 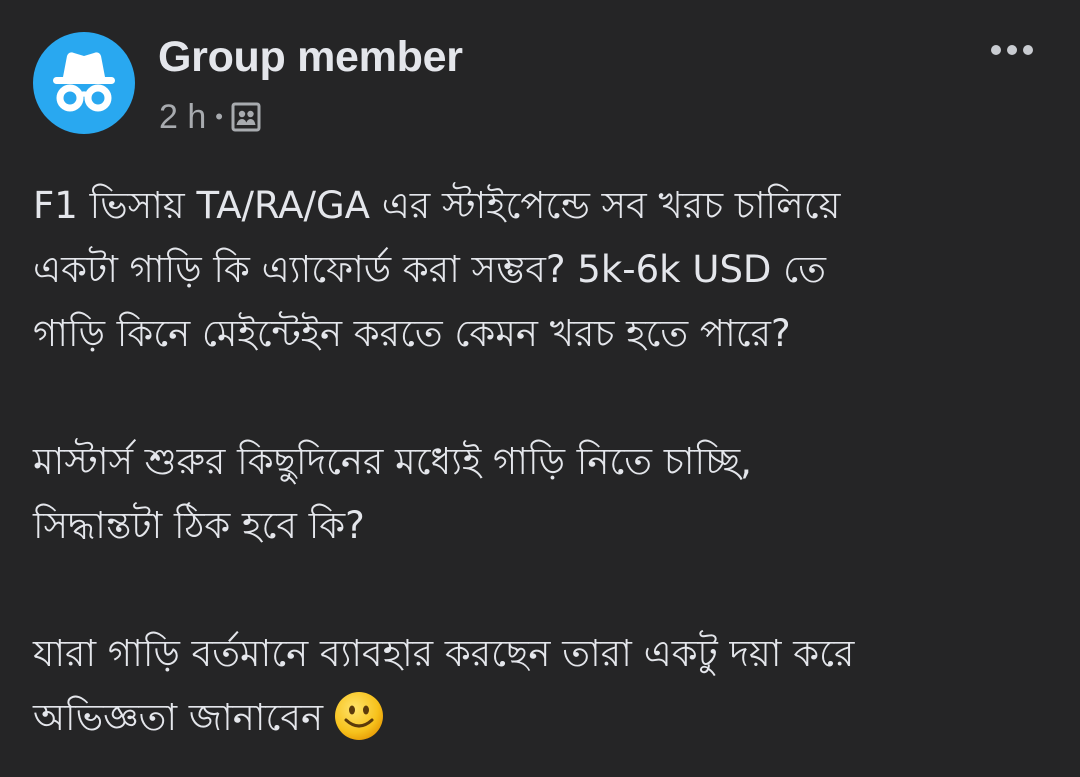 What do you see at coordinates (246, 117) in the screenshot?
I see `group-audience-icon` at bounding box center [246, 117].